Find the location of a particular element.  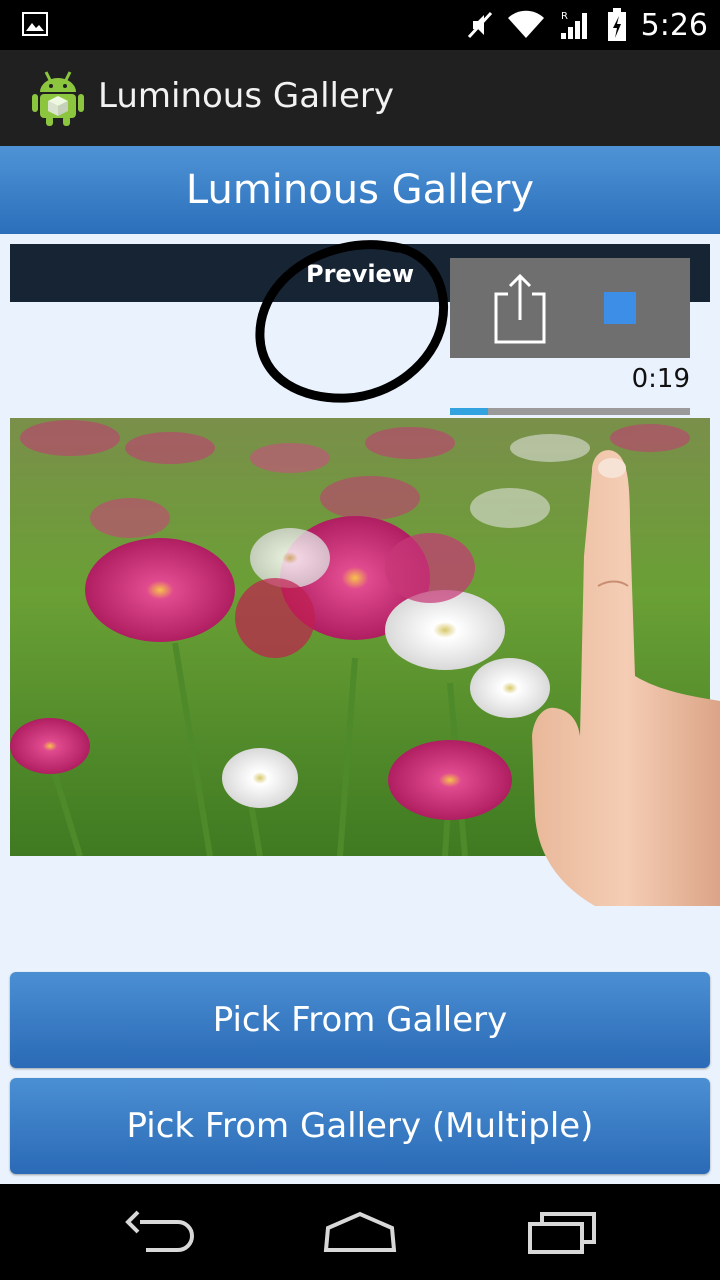

signal-icon: R is located at coordinates (573, 25).